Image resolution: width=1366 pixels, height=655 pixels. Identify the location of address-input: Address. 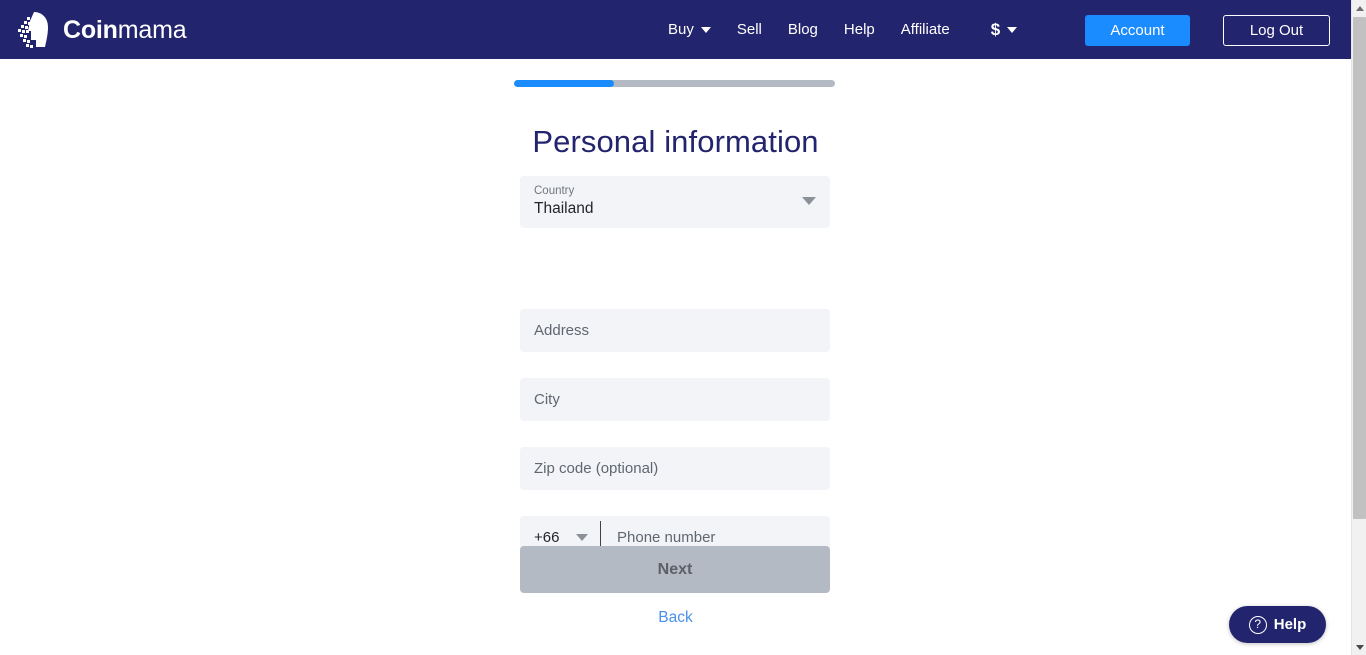
(675, 330).